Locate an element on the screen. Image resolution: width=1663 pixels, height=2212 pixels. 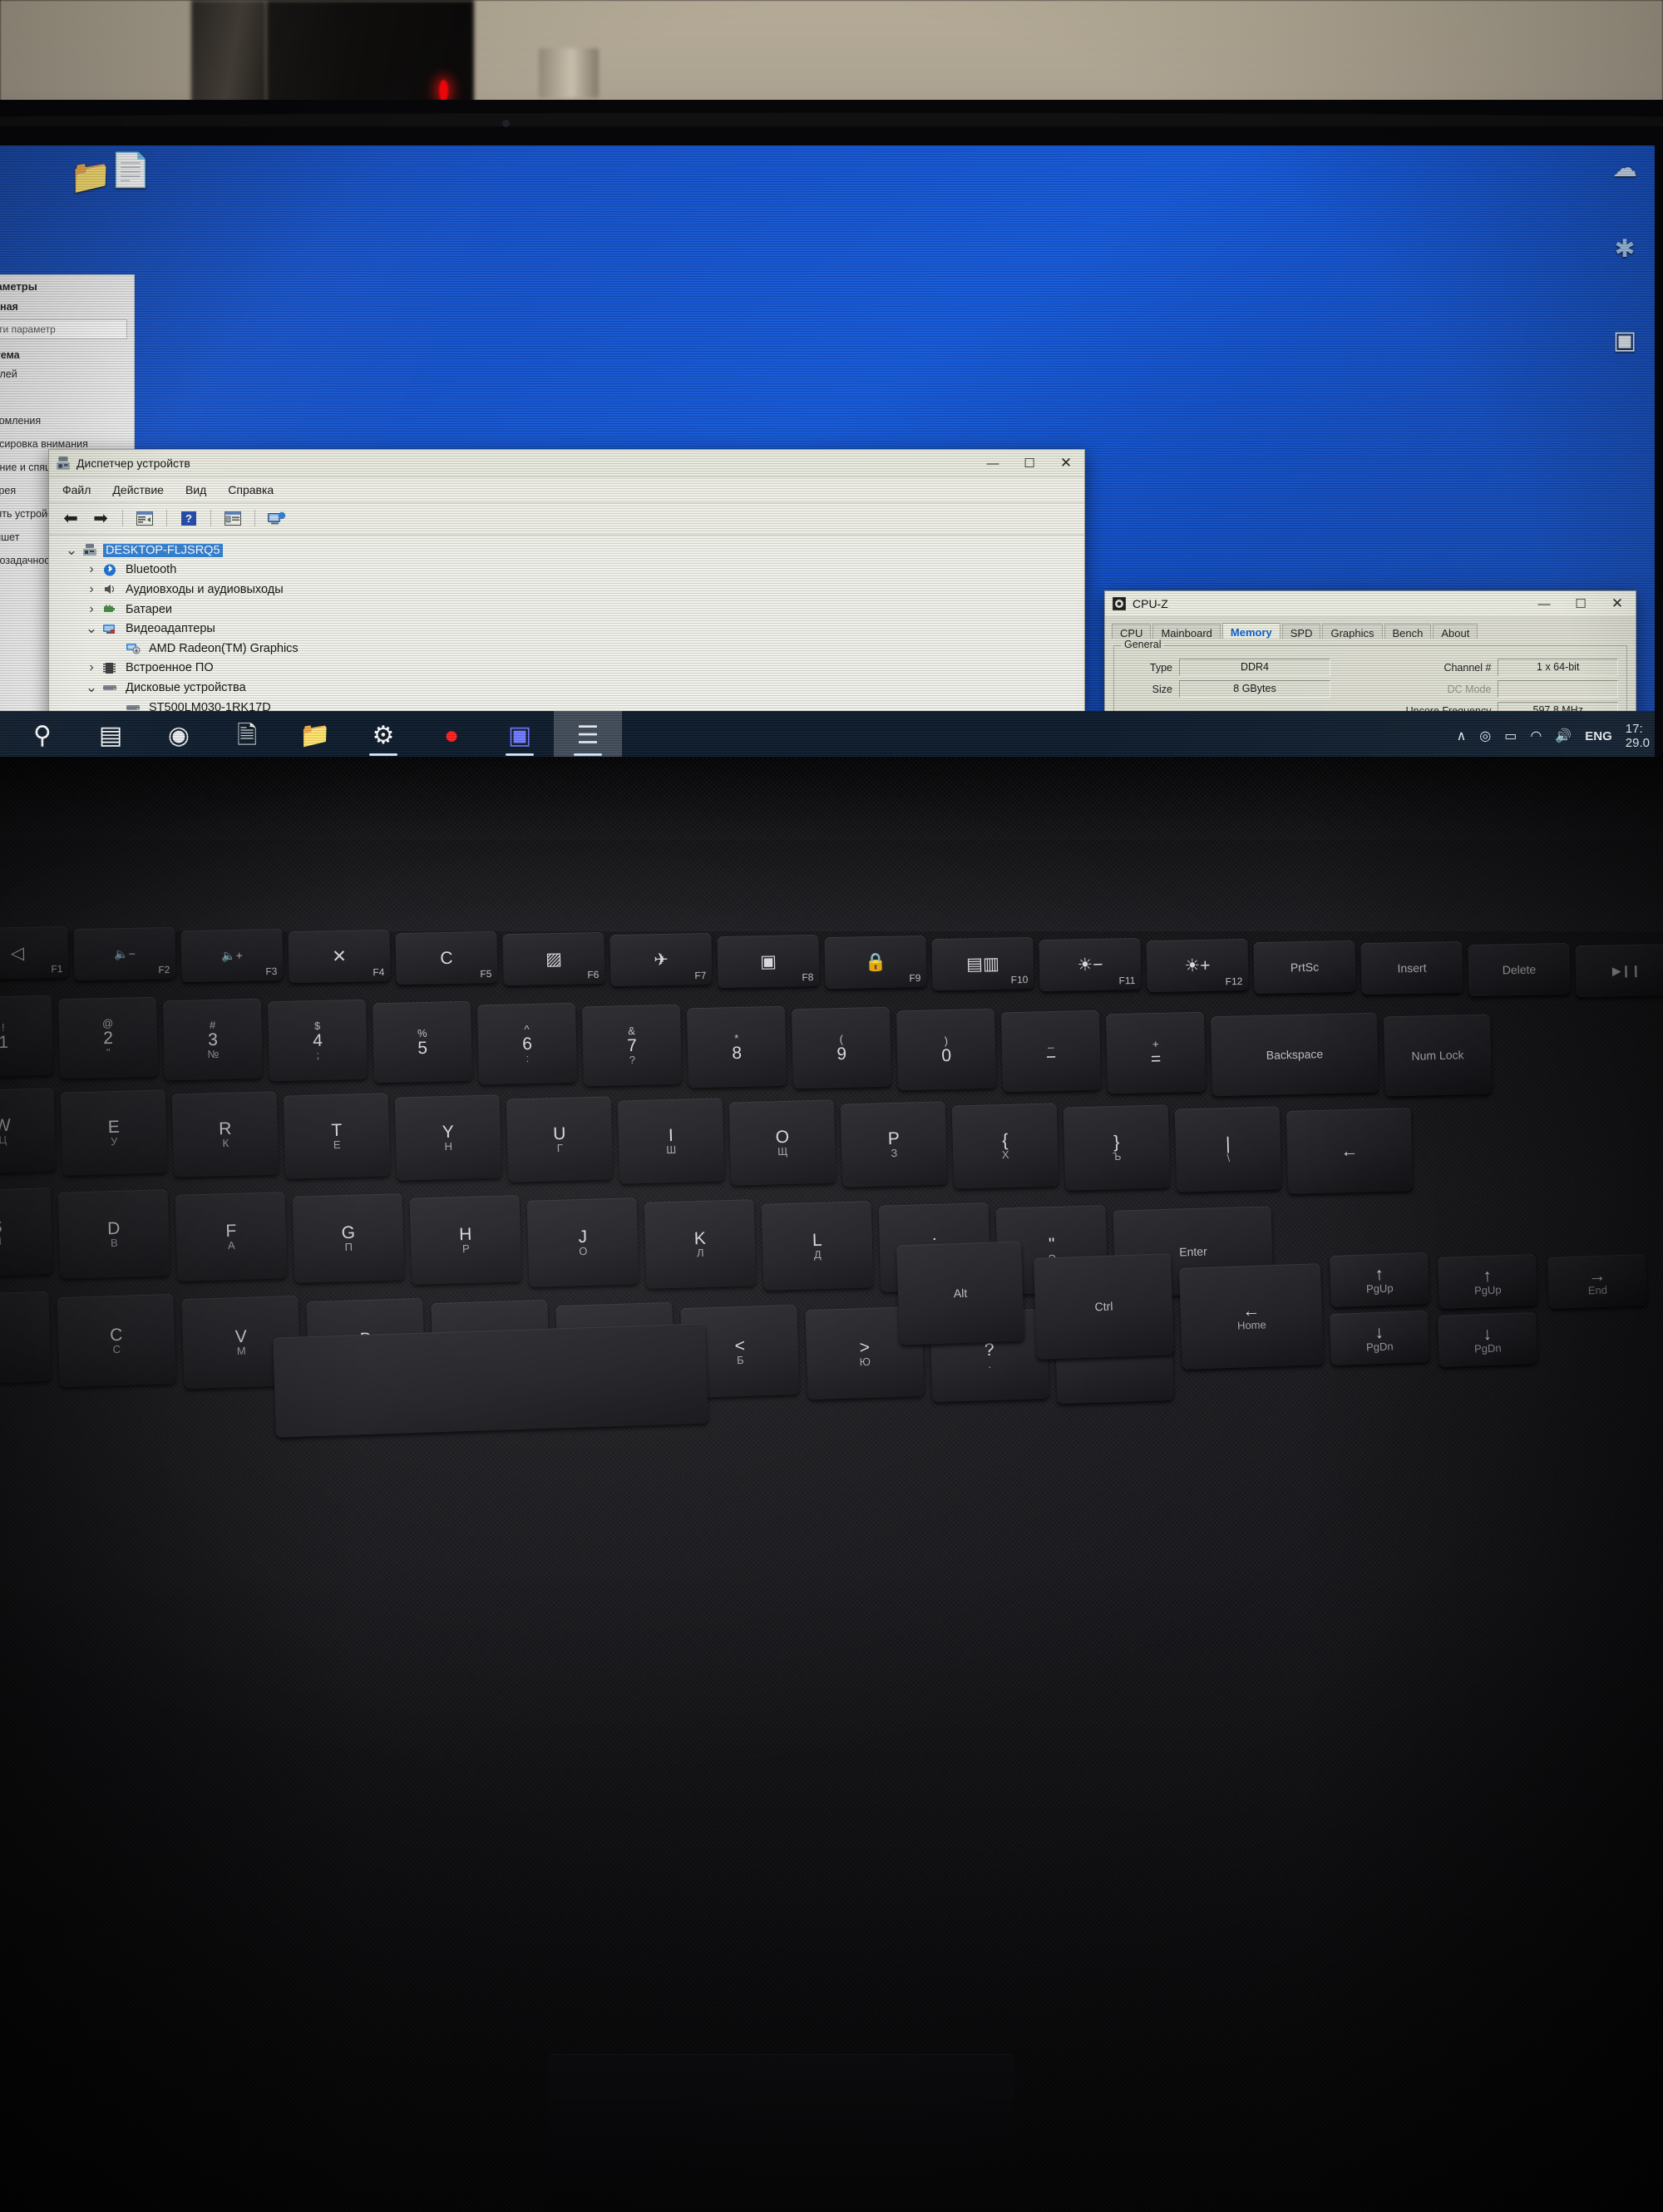
key-fn-f1: ◁ F1 is located at coordinates (34, 953).